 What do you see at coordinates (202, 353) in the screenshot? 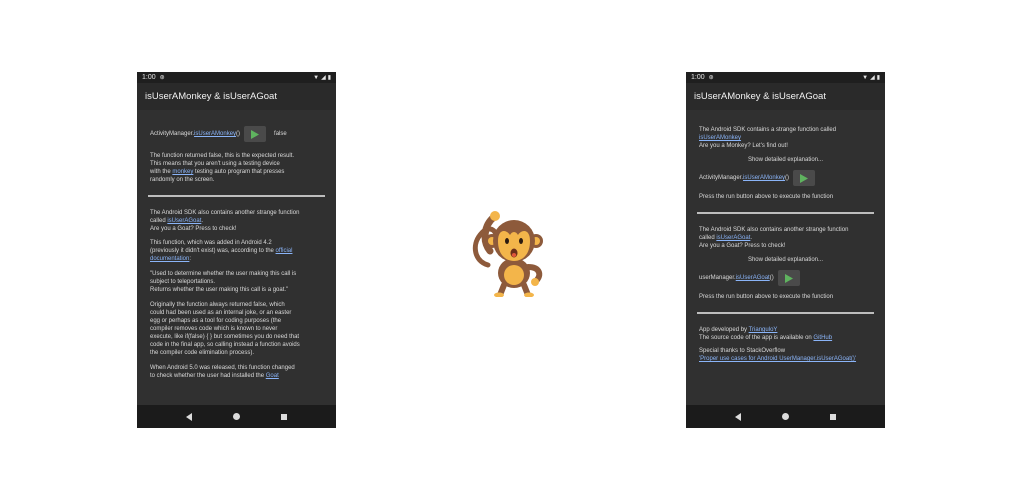
I see `text-line: the compiler code elimination process).` at bounding box center [202, 353].